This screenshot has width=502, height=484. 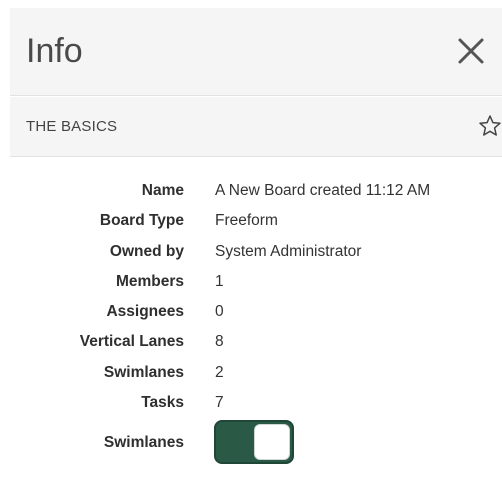 I want to click on close-button, so click(x=471, y=51).